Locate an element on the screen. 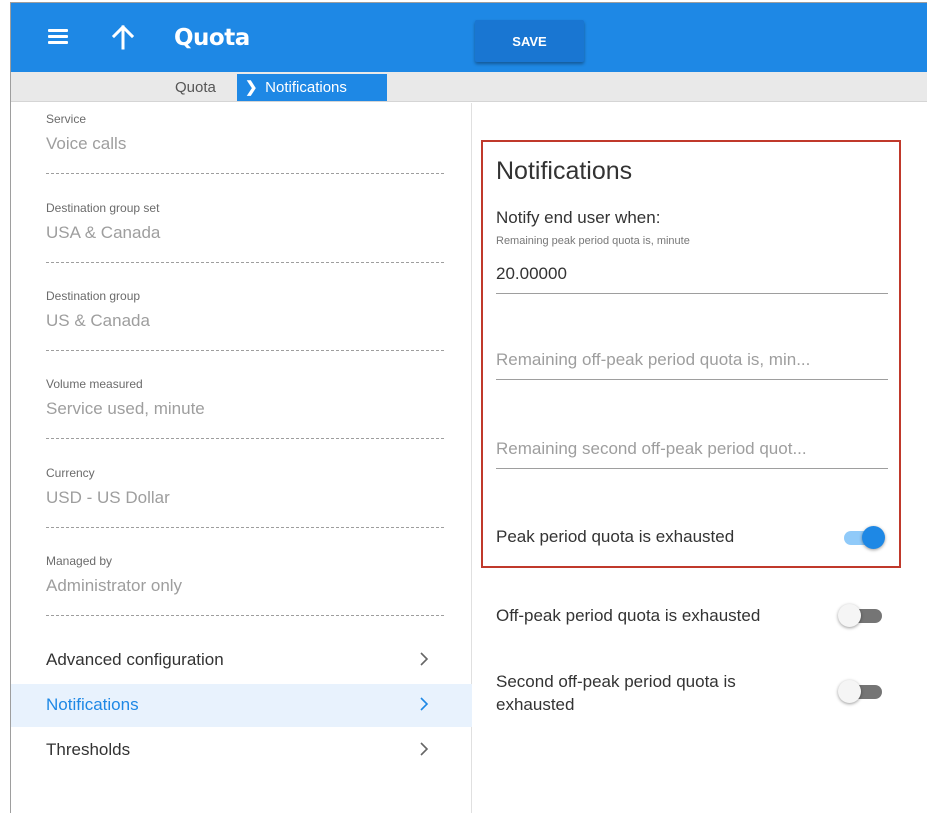 This screenshot has height=813, width=927. managed-by-field: Managed by Administrator only is located at coordinates (245, 585).